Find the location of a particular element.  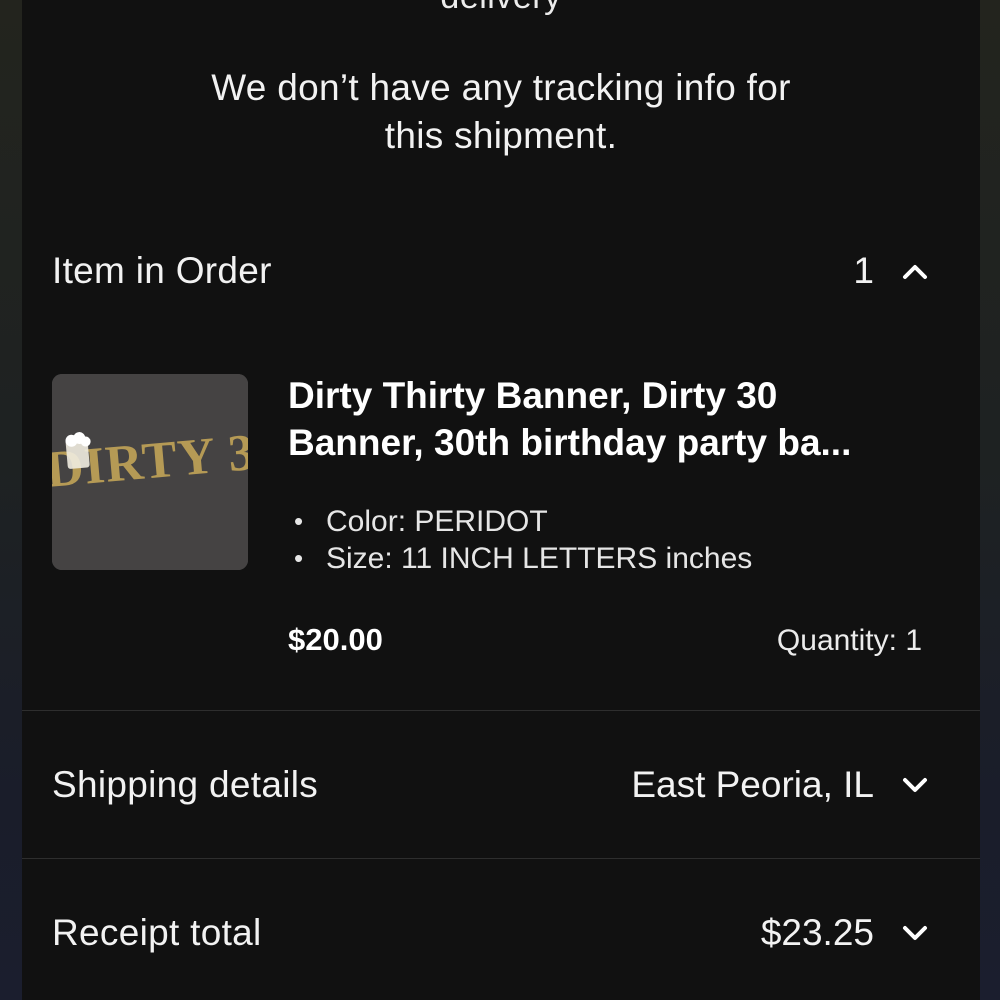

items-count: 1 is located at coordinates (863, 270).